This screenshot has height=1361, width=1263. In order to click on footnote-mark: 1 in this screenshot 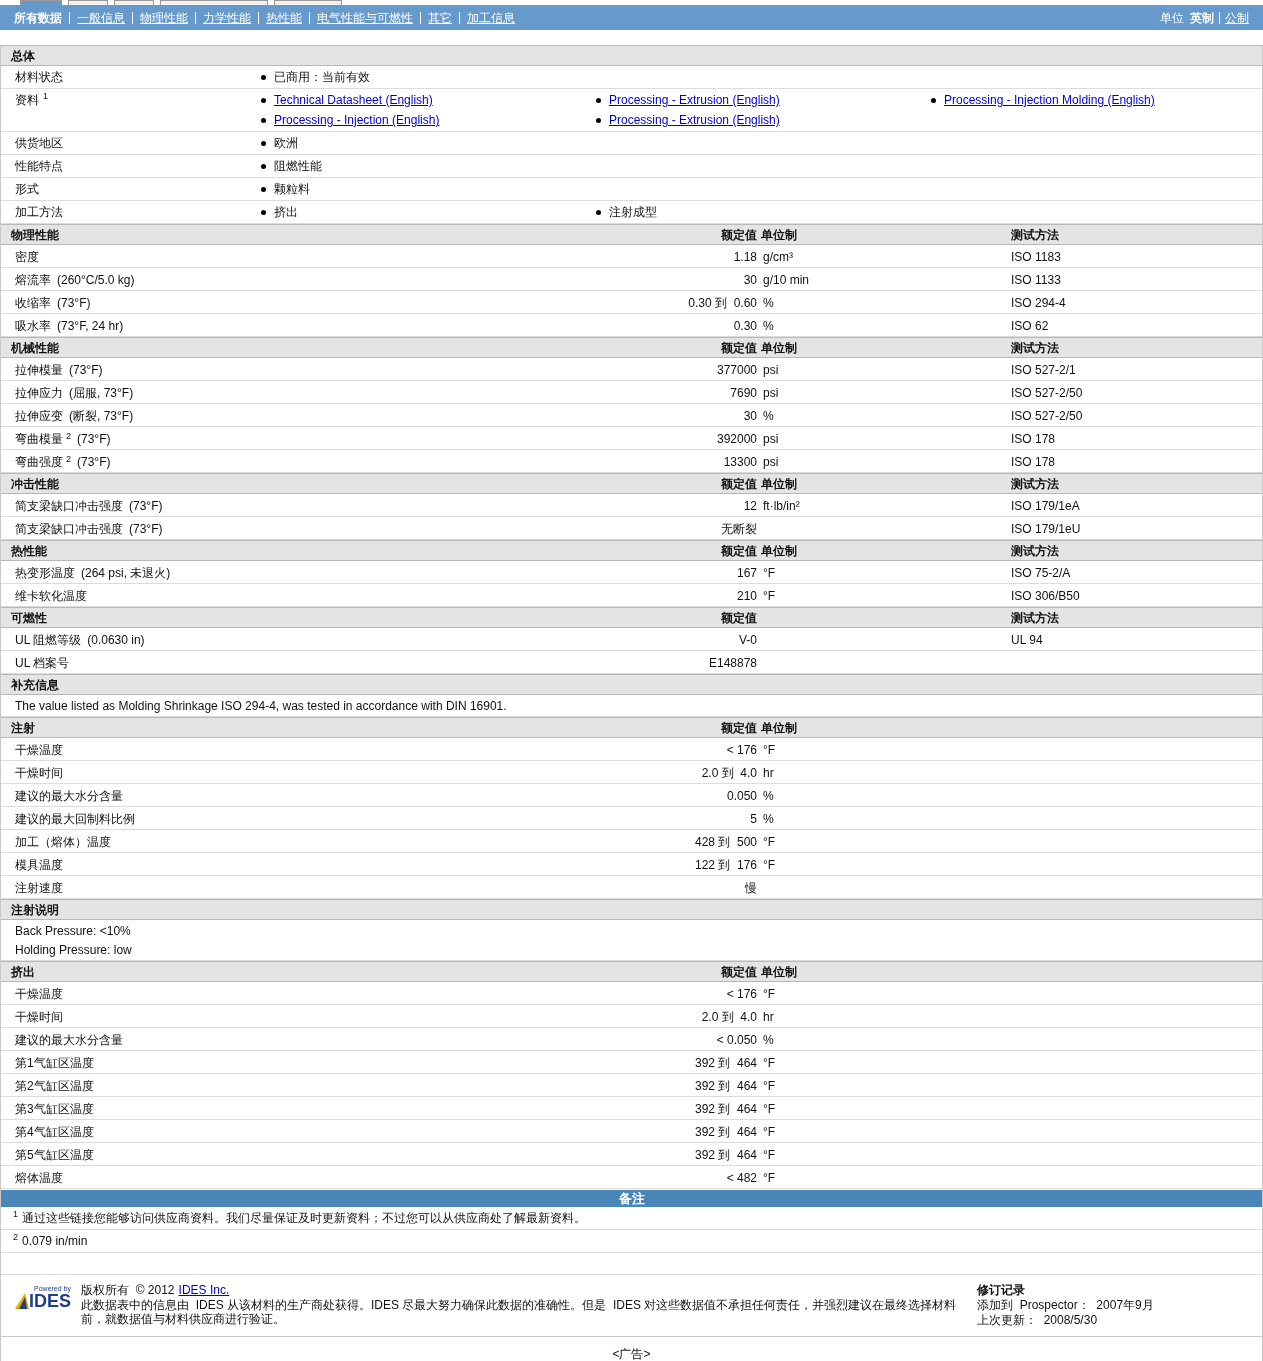, I will do `click(15, 1214)`.